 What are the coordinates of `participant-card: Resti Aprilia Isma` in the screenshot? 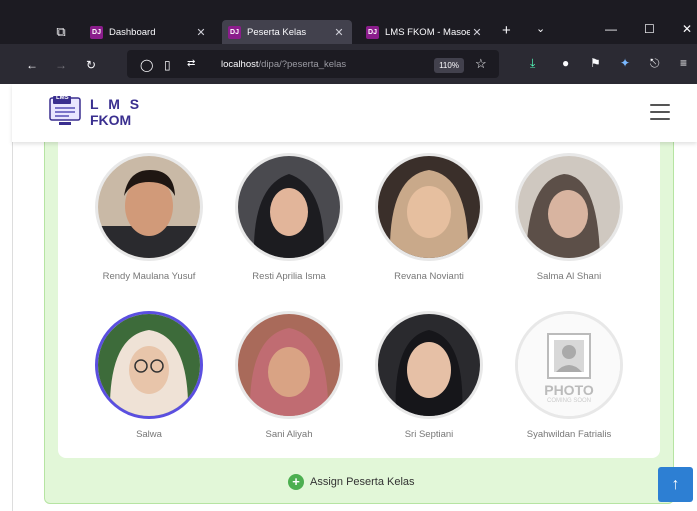 It's located at (289, 217).